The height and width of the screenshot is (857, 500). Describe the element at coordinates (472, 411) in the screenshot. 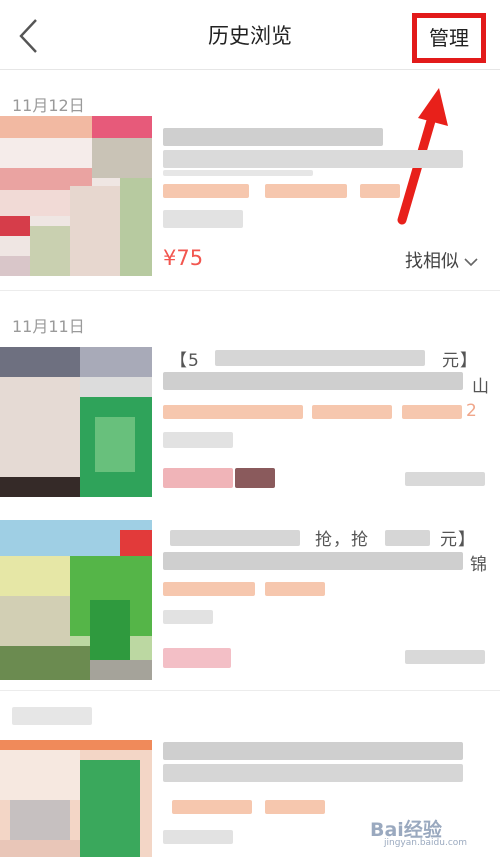

I see `tag-tail: 2` at that location.